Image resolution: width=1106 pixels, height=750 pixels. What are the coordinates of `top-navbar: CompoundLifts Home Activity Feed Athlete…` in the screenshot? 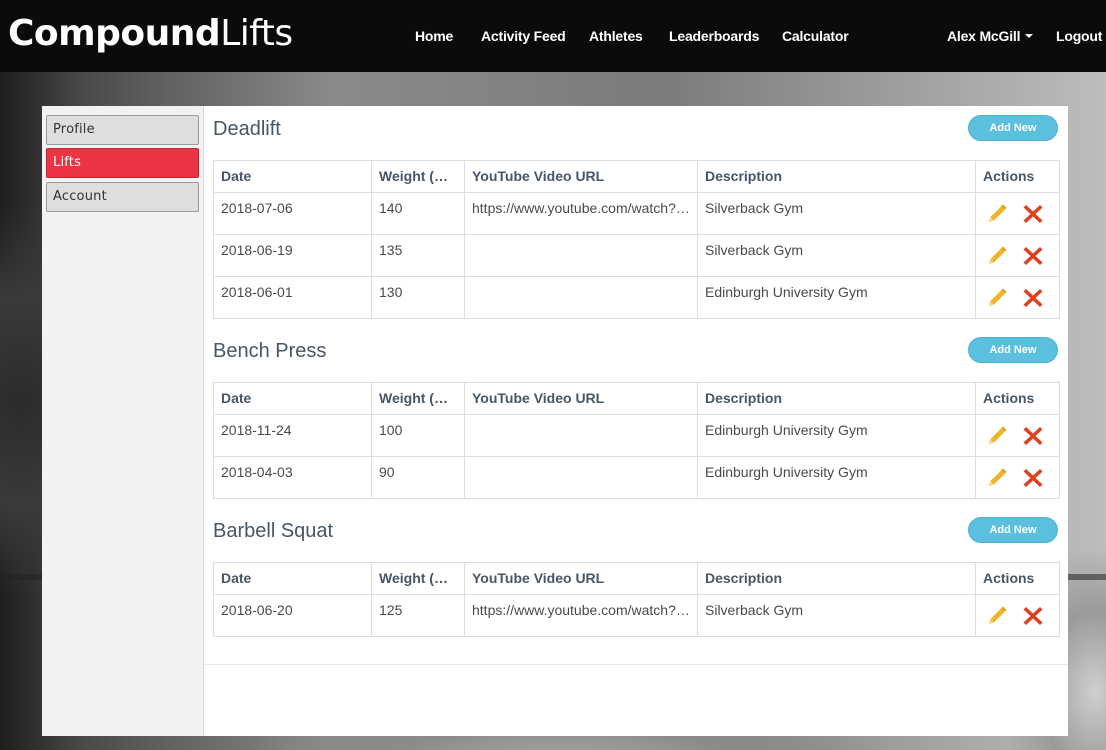 It's located at (553, 36).